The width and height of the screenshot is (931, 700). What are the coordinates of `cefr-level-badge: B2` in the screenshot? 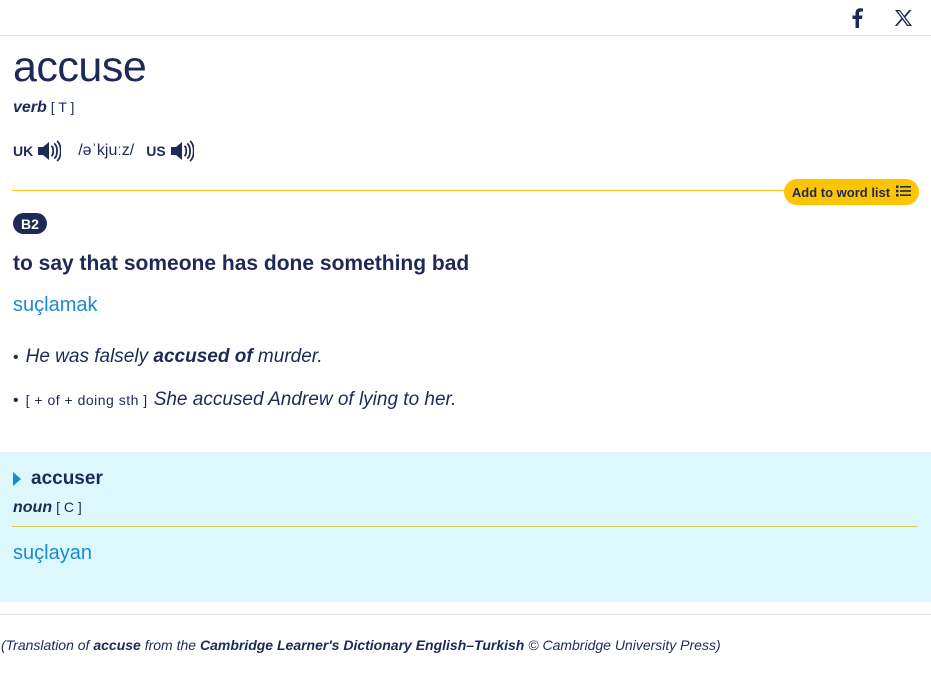 It's located at (30, 223).